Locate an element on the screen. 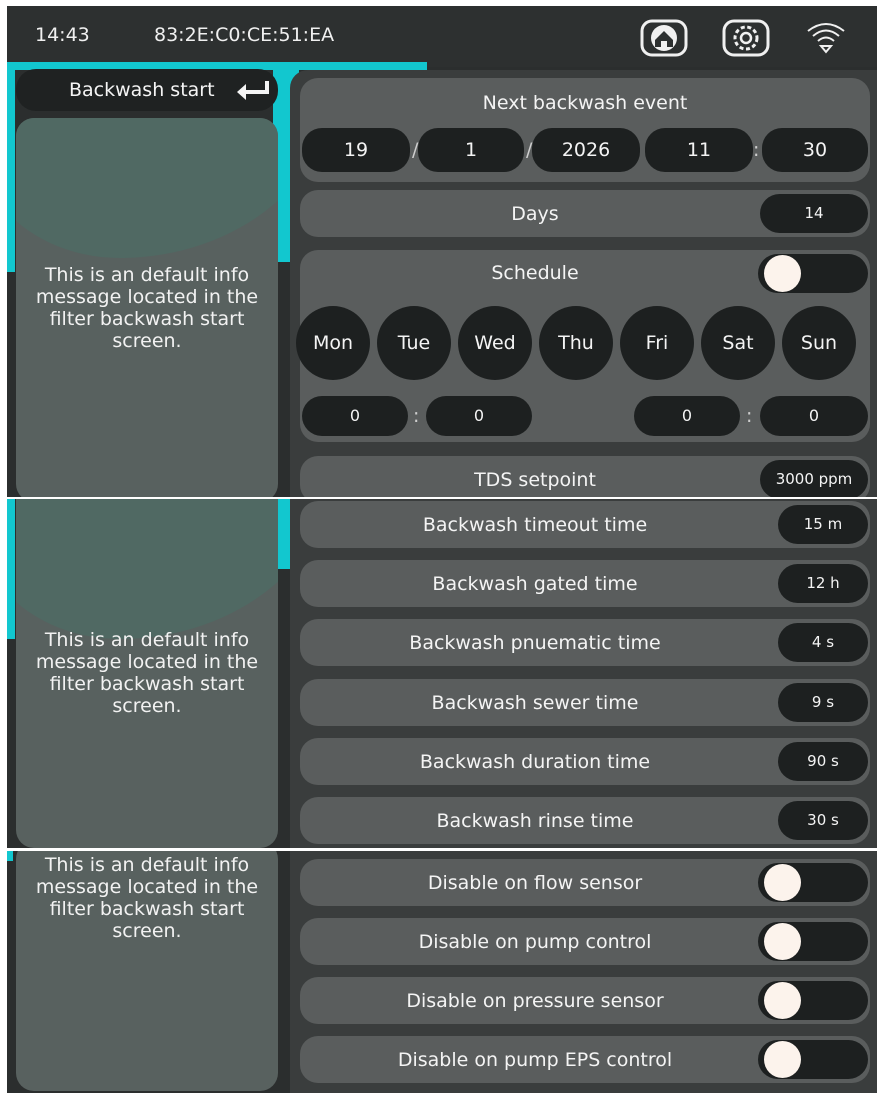 The width and height of the screenshot is (877, 1093). clock-time: 14:43 is located at coordinates (62, 35).